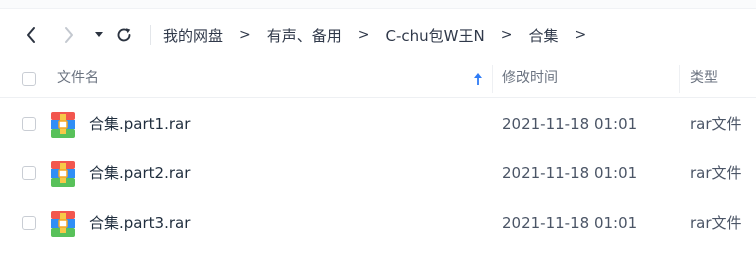 The height and width of the screenshot is (258, 756). I want to click on breadcrumb-item-current: 合集, so click(543, 35).